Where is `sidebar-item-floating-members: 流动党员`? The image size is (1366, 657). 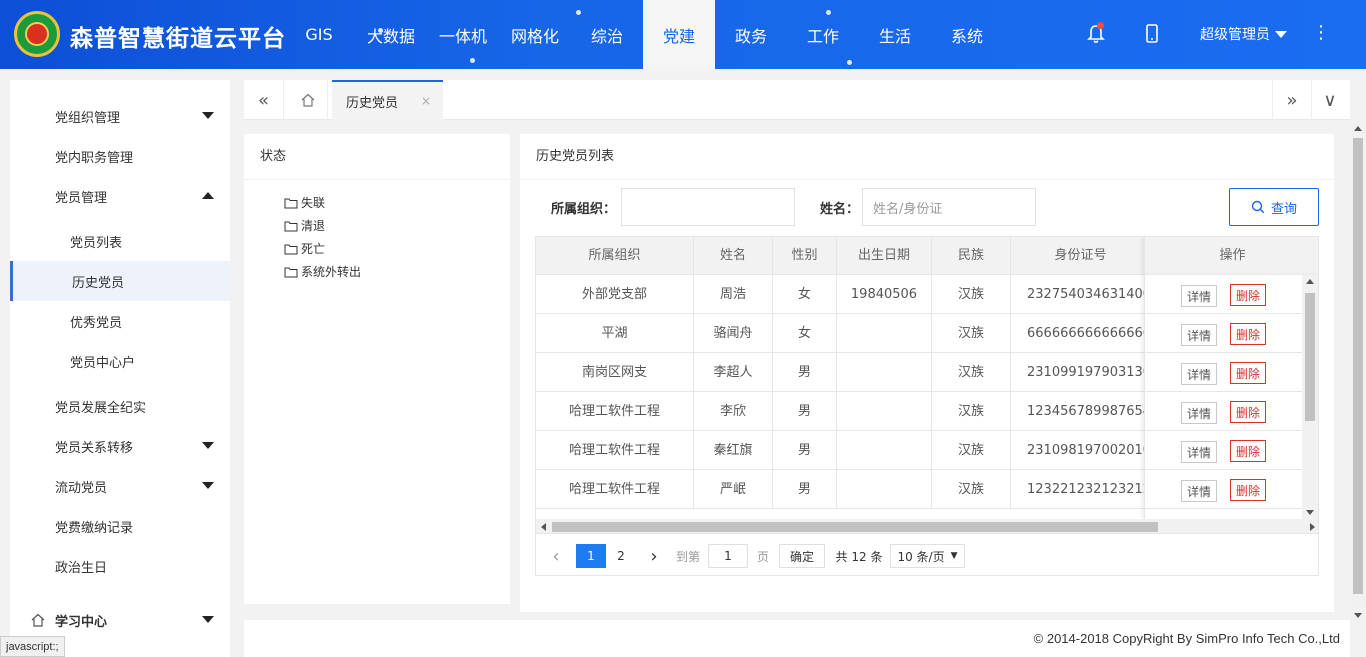
sidebar-item-floating-members: 流动党员 is located at coordinates (120, 486).